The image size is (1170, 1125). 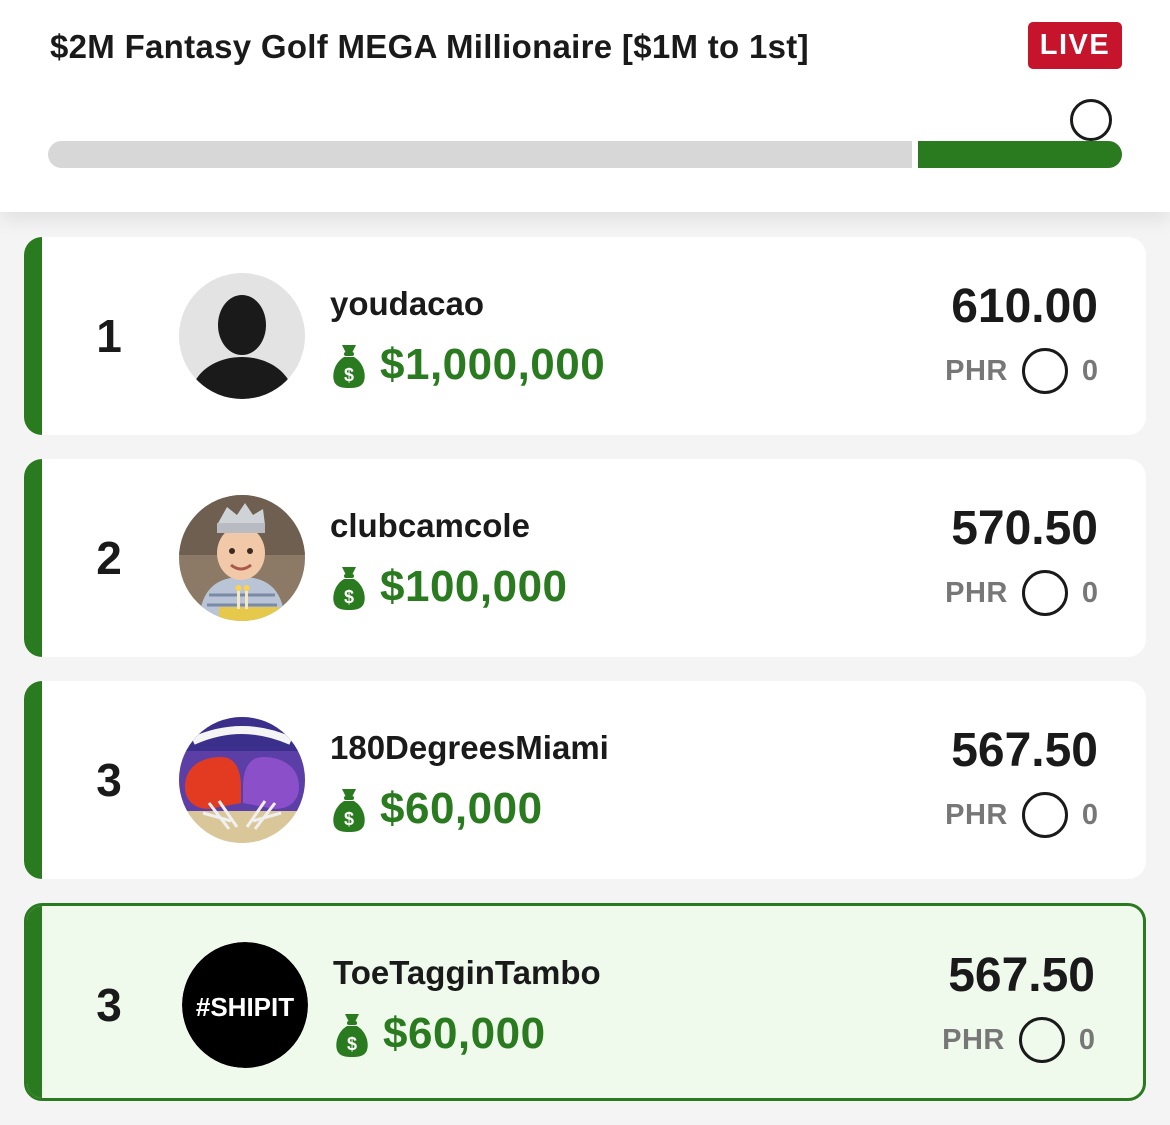 What do you see at coordinates (469, 748) in the screenshot?
I see `username: 180DegreesMiami` at bounding box center [469, 748].